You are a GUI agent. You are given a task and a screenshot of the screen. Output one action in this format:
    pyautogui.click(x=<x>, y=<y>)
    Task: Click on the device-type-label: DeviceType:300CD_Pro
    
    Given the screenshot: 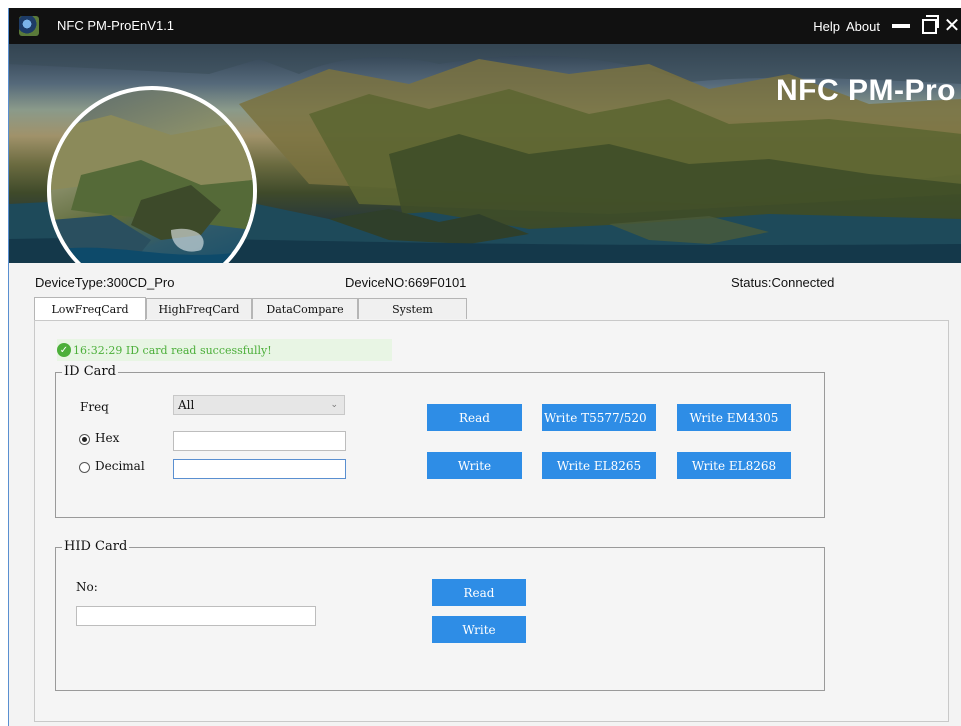 What is the action you would take?
    pyautogui.click(x=105, y=282)
    